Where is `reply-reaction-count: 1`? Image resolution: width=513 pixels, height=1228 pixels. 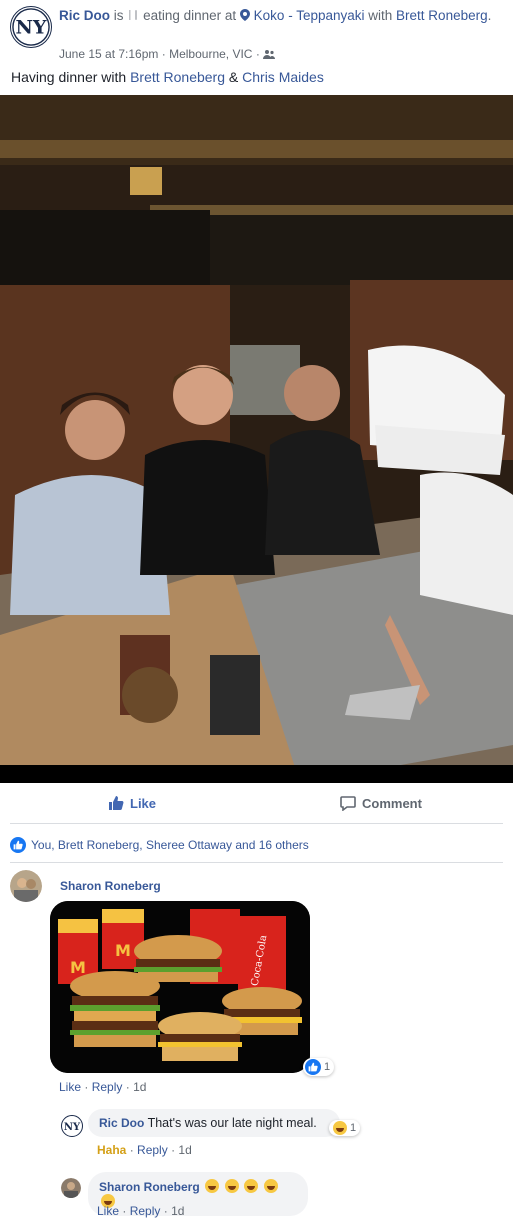 reply-reaction-count: 1 is located at coordinates (345, 1128).